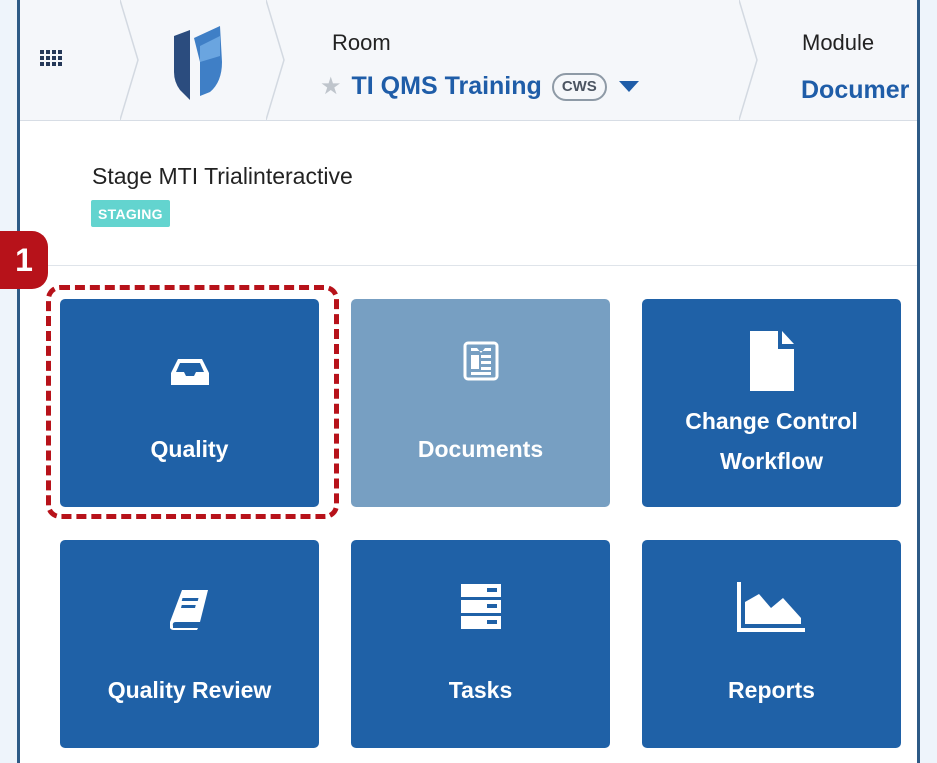 The height and width of the screenshot is (763, 937). What do you see at coordinates (480, 607) in the screenshot?
I see `server-icon` at bounding box center [480, 607].